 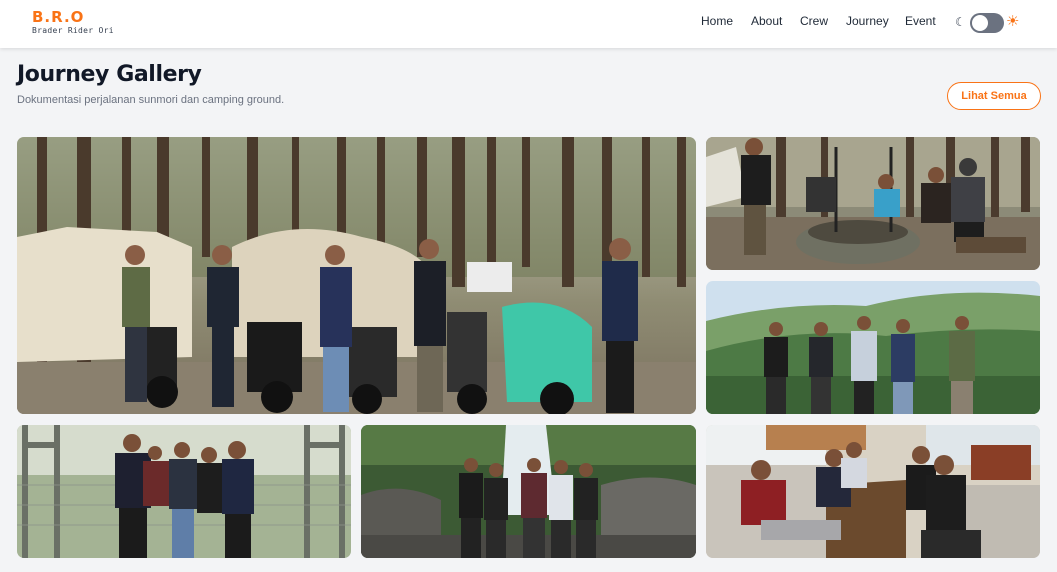 I want to click on photo-campfire, so click(x=873, y=203).